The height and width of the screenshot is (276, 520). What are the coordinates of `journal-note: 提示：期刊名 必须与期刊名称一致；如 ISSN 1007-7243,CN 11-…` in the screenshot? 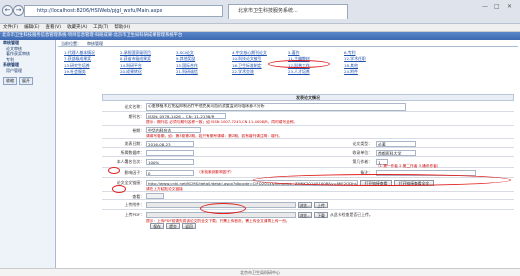 It's located at (222, 122).